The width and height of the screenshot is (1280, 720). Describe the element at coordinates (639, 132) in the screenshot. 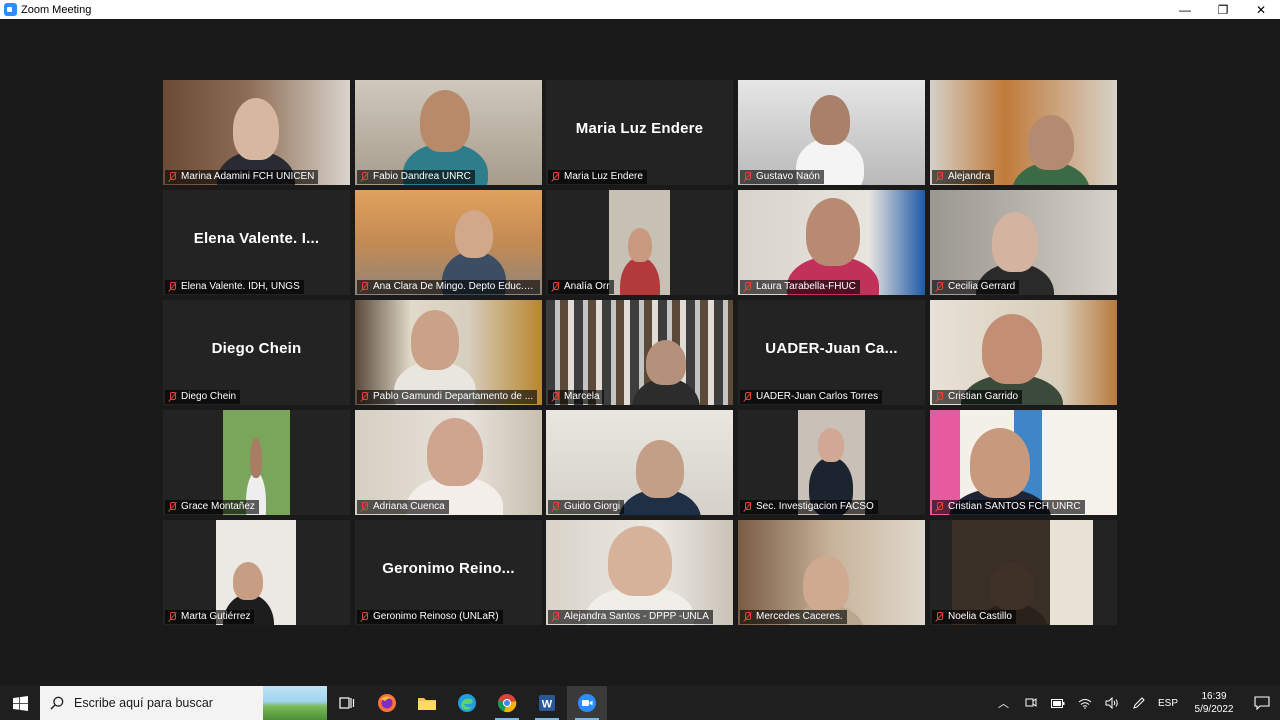

I see `participant-tile: Maria Luz Endere Maria Luz Endere` at that location.